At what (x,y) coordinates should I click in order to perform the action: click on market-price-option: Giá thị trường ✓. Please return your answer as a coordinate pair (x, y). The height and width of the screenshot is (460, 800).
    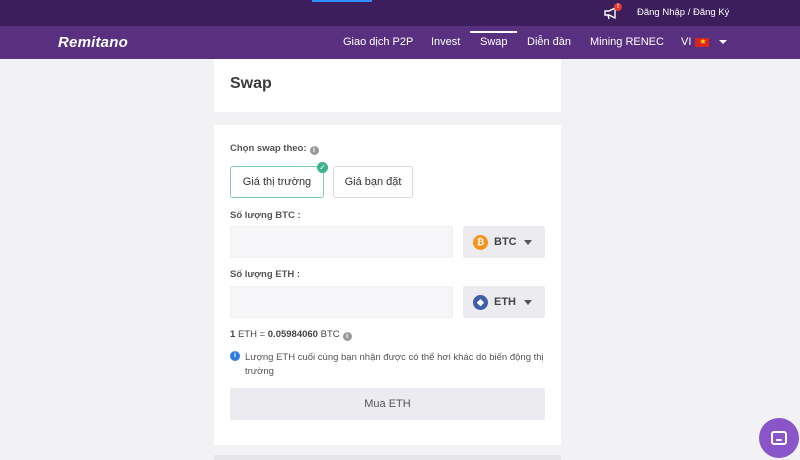
    Looking at the image, I should click on (279, 180).